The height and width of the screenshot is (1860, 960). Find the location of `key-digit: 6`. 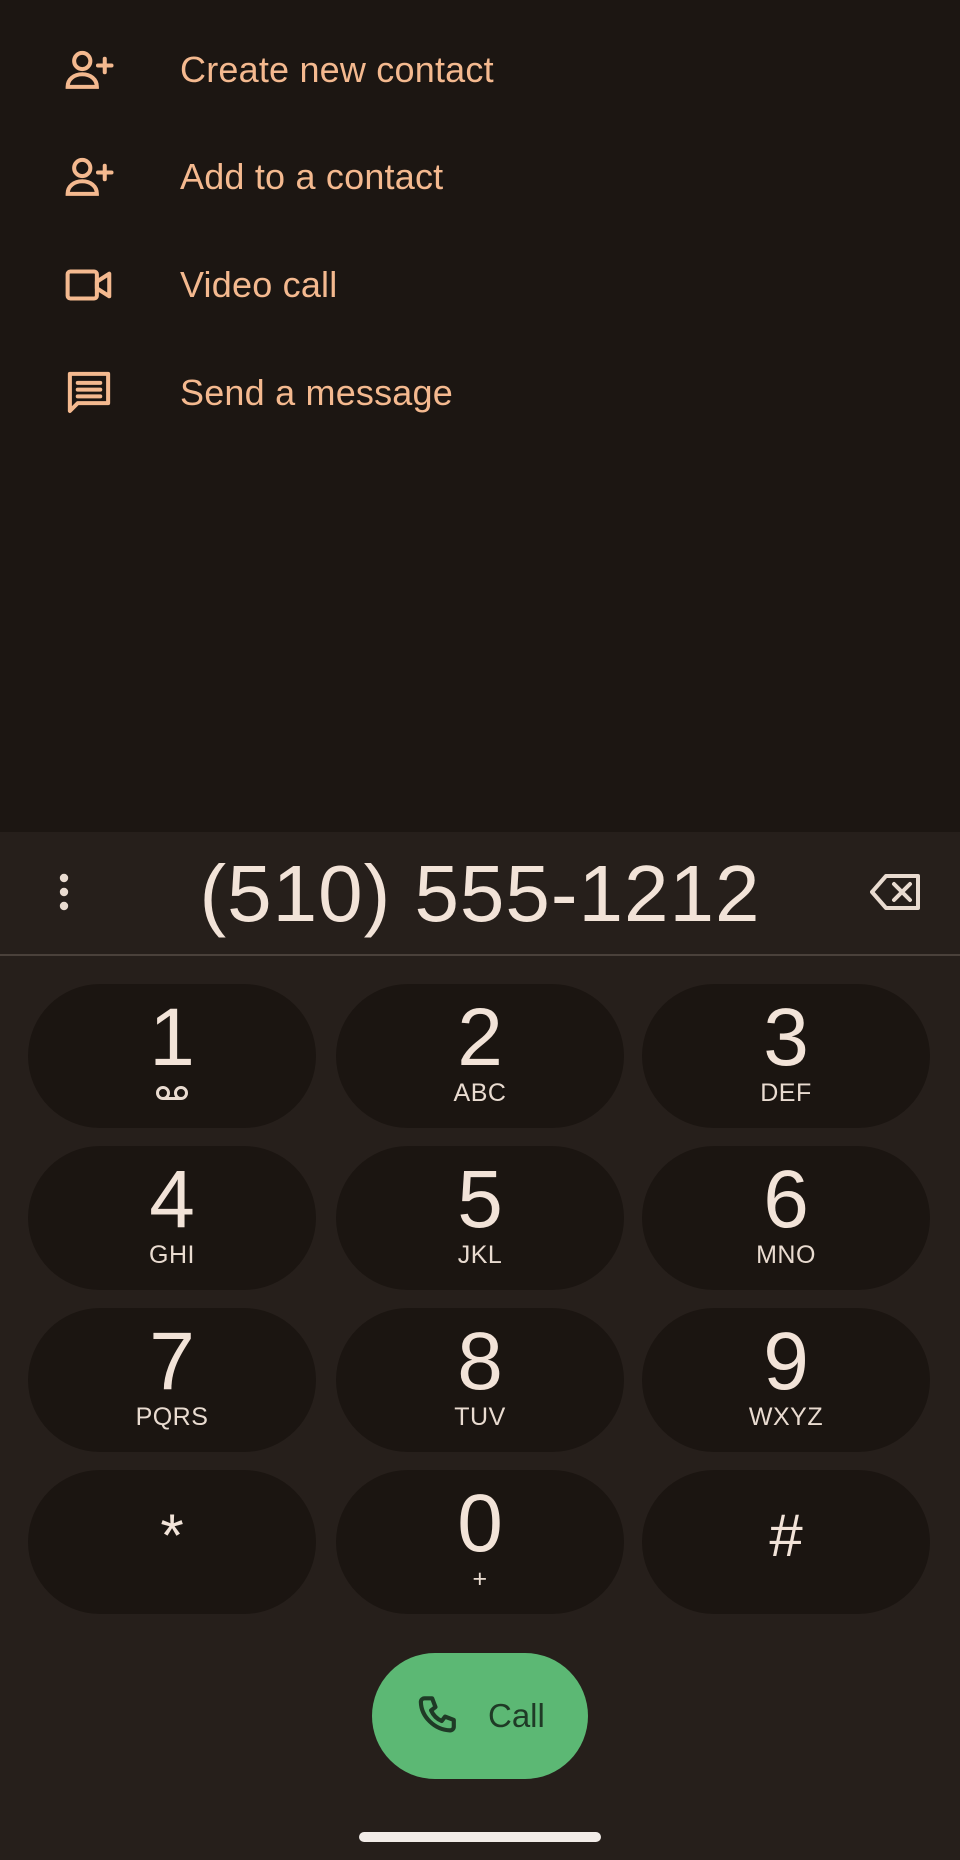

key-digit: 6 is located at coordinates (786, 1199).